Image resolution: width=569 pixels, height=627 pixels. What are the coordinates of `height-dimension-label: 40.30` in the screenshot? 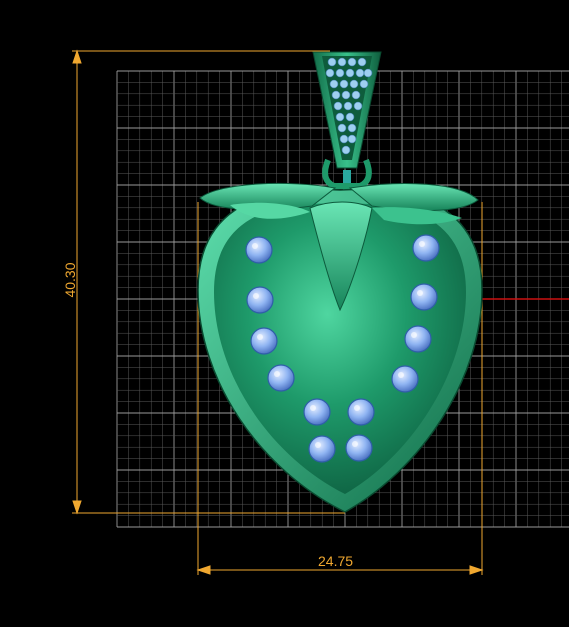 It's located at (70, 280).